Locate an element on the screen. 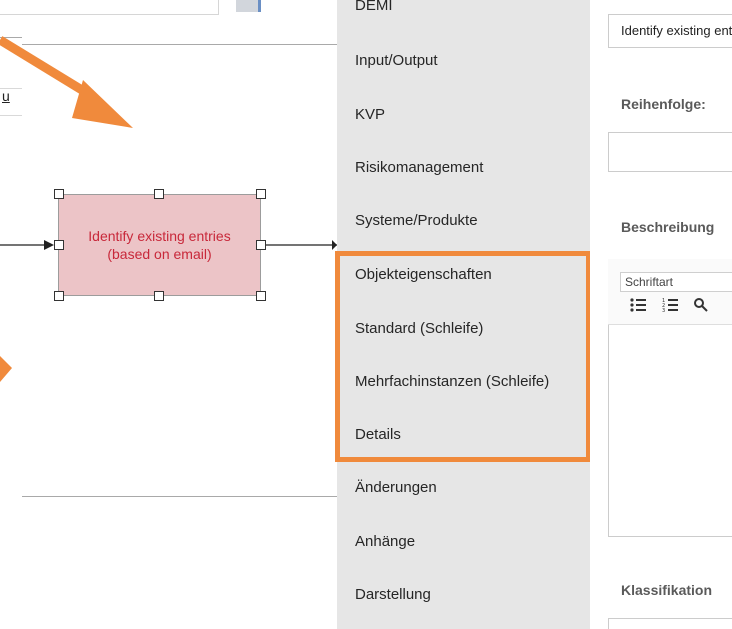 The image size is (732, 629). classification-field is located at coordinates (670, 623).